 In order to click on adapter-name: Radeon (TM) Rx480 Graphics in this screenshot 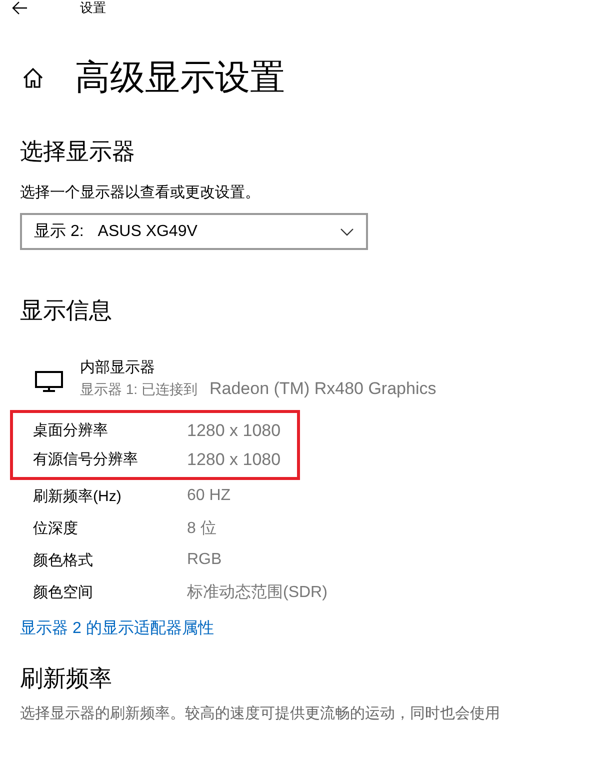, I will do `click(322, 389)`.